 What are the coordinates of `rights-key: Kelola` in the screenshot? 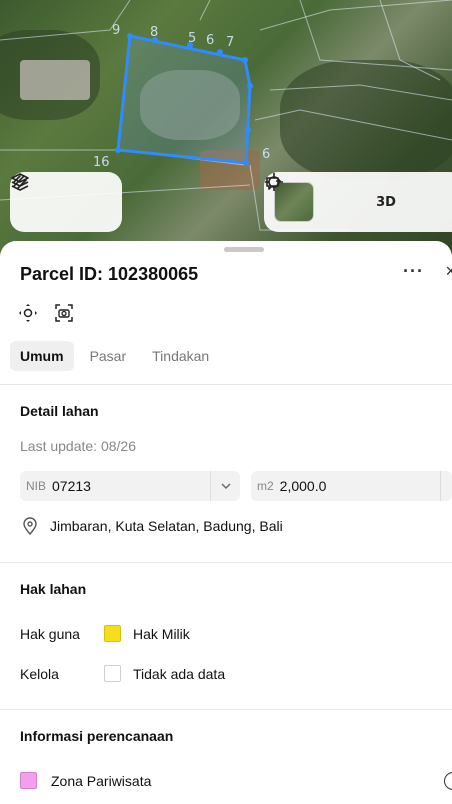 It's located at (39, 673).